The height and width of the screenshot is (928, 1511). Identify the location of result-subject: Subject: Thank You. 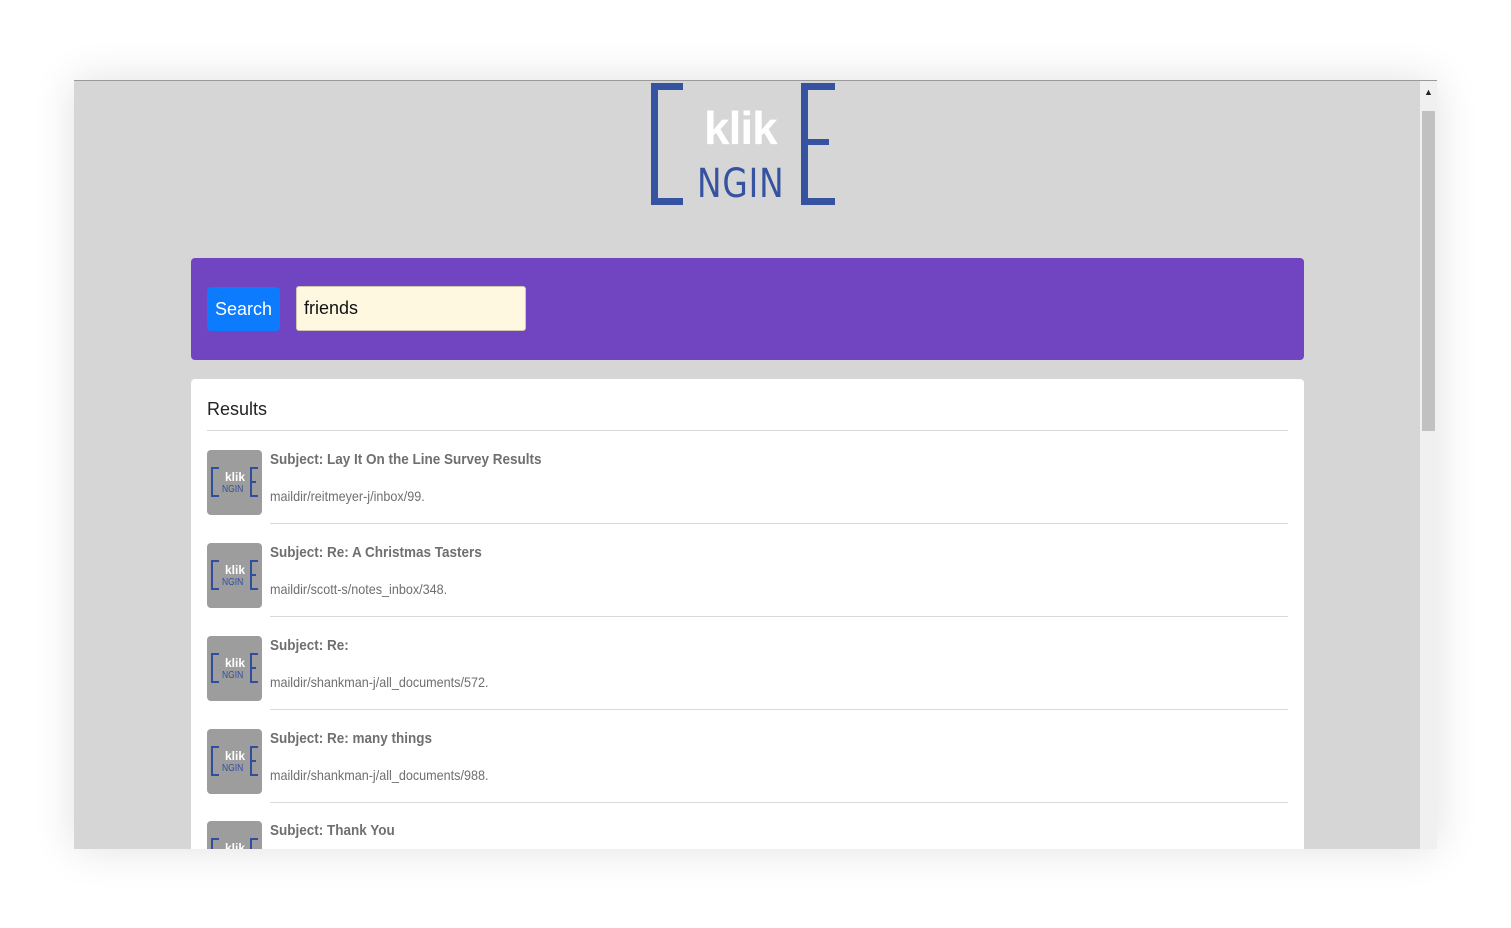
(332, 830).